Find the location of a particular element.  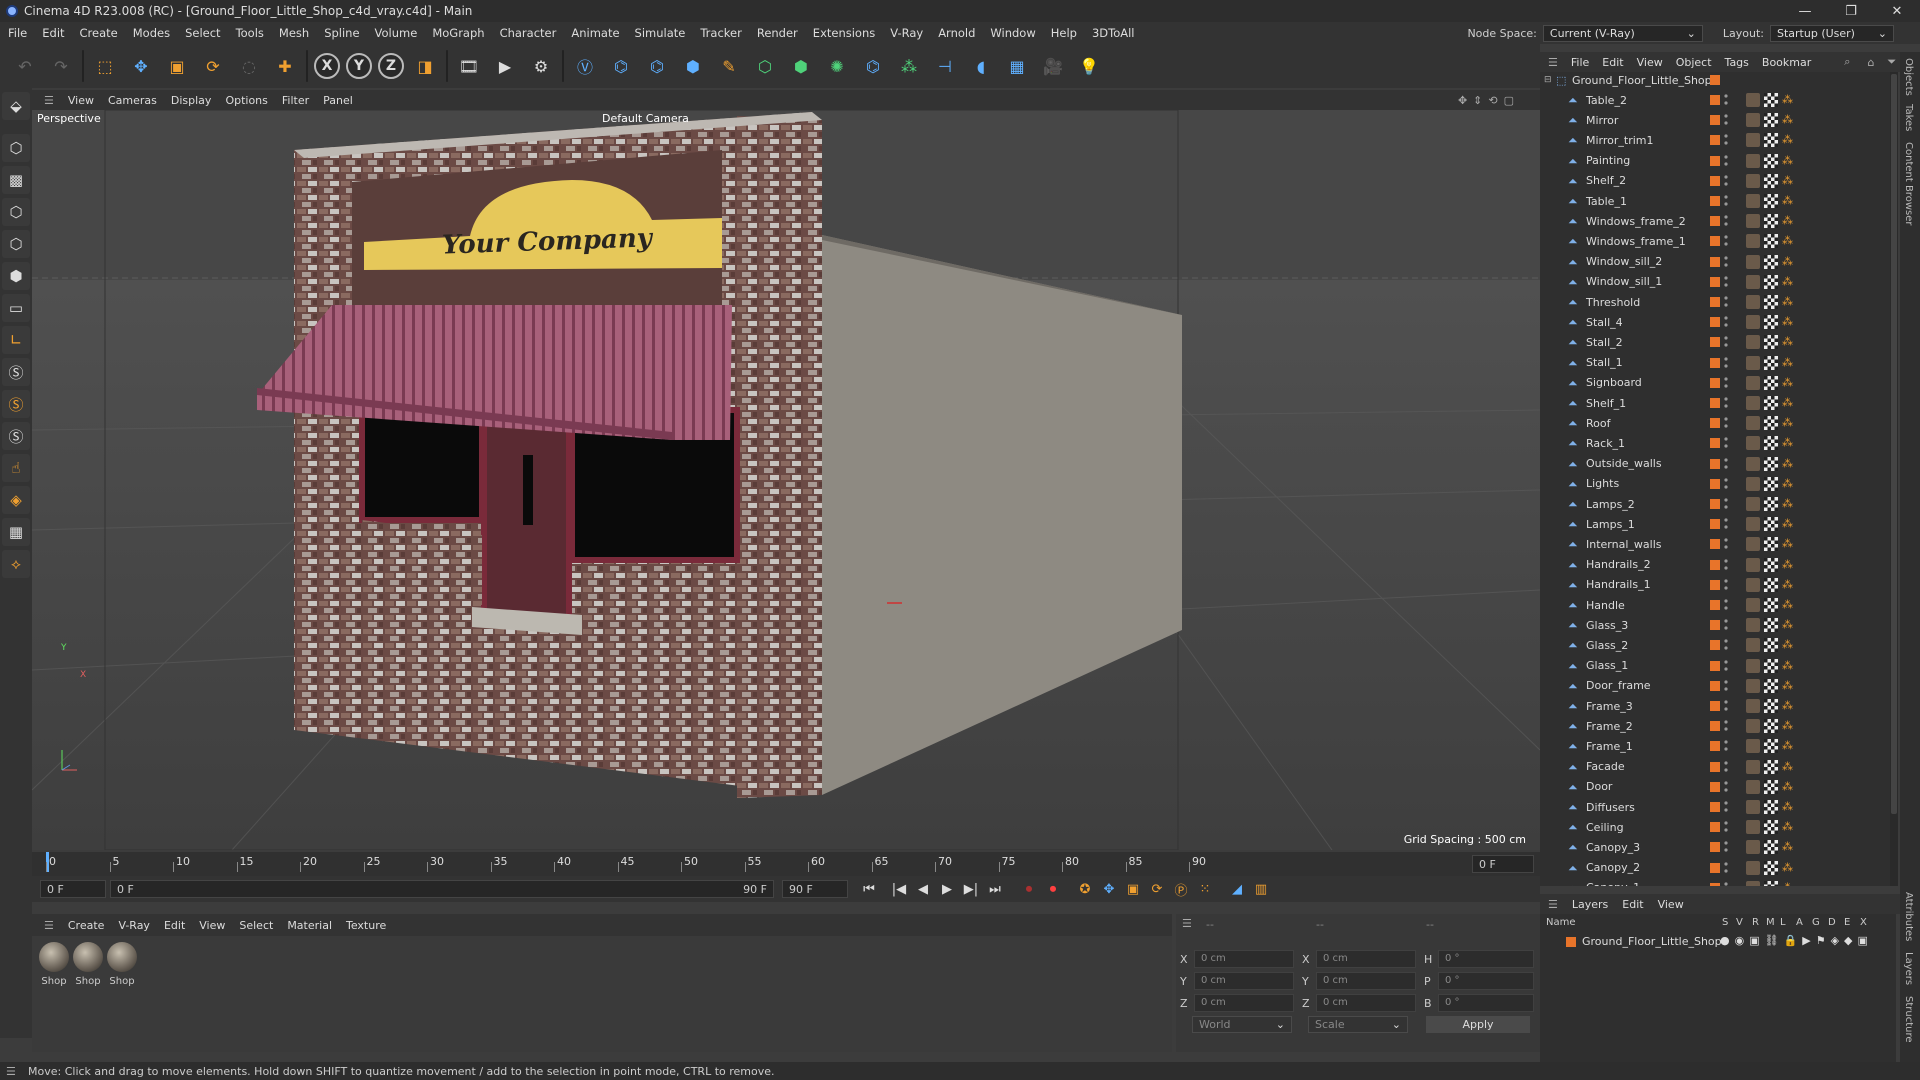

object-row: ⏶ Handle ⁂ is located at coordinates (1713, 605).